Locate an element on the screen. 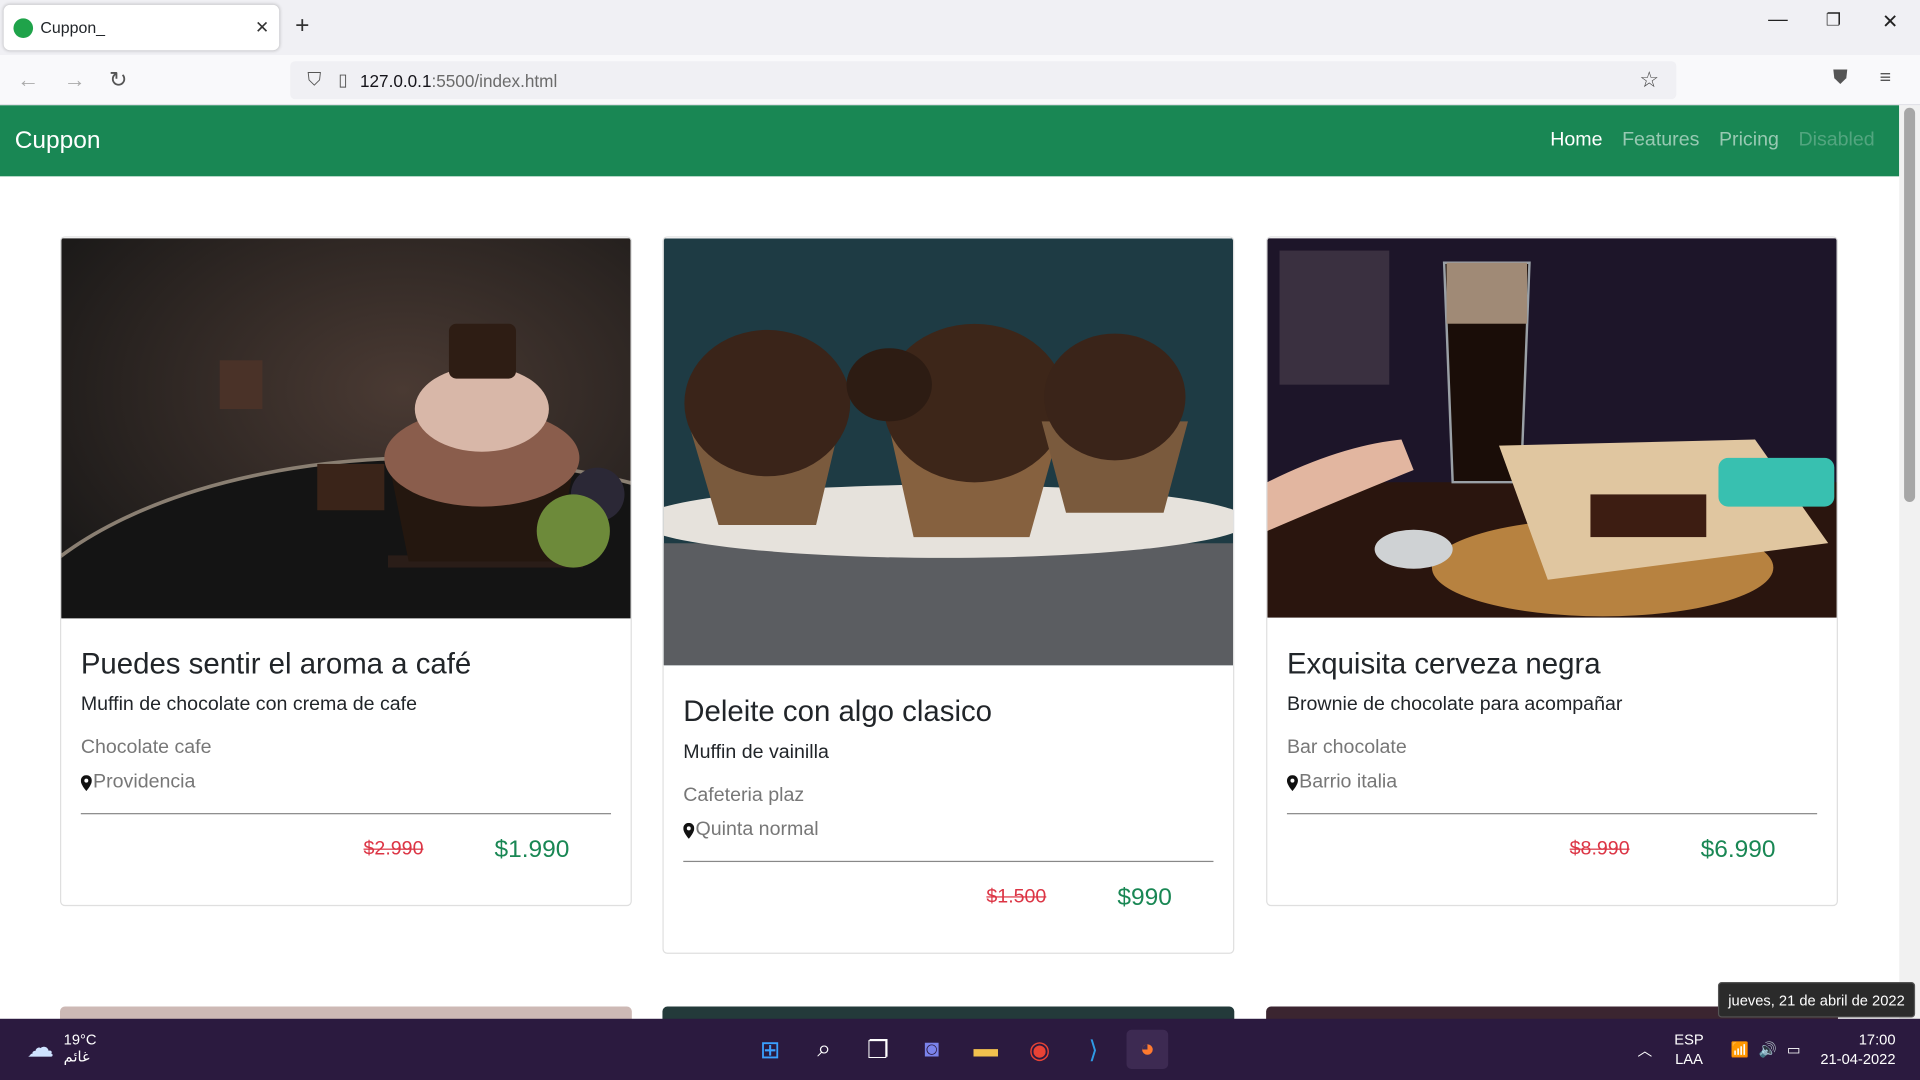 This screenshot has width=1920, height=1080. nav-links: Home Features Pricing Disabled is located at coordinates (1712, 140).